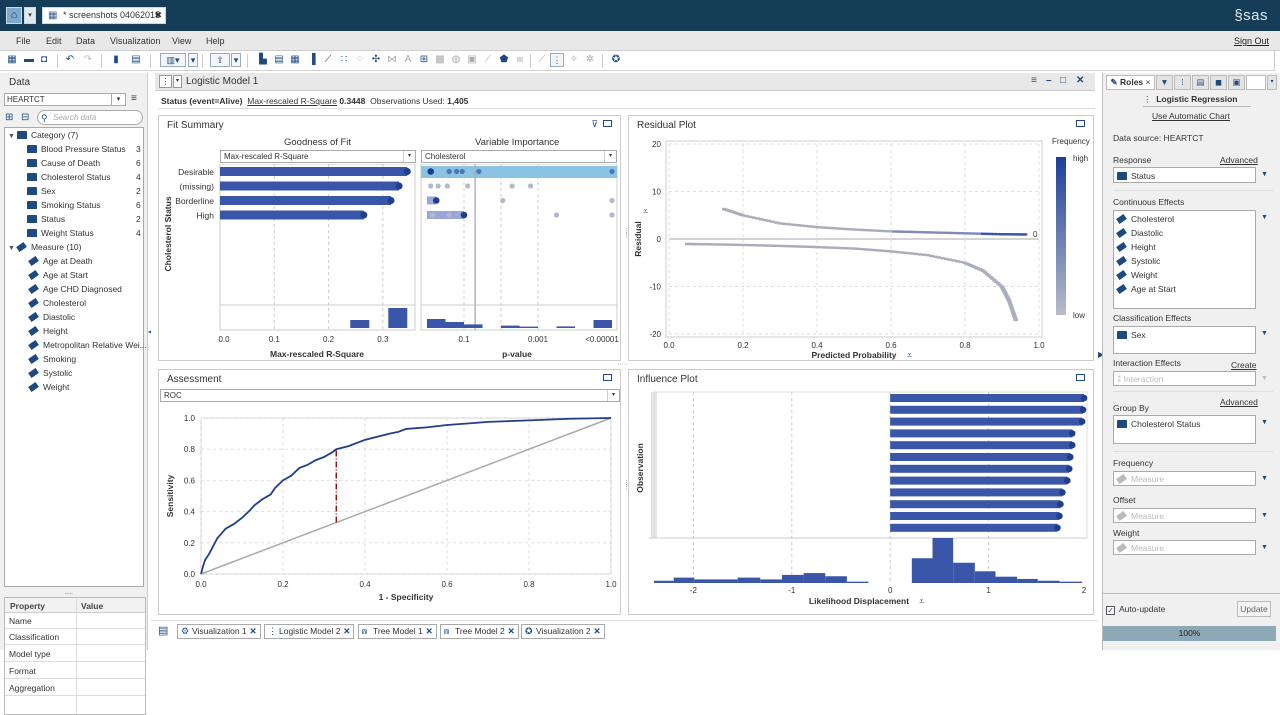 The image size is (1280, 715). Describe the element at coordinates (173, 60) in the screenshot. I see `data-dropdown-button: ▥▾` at that location.